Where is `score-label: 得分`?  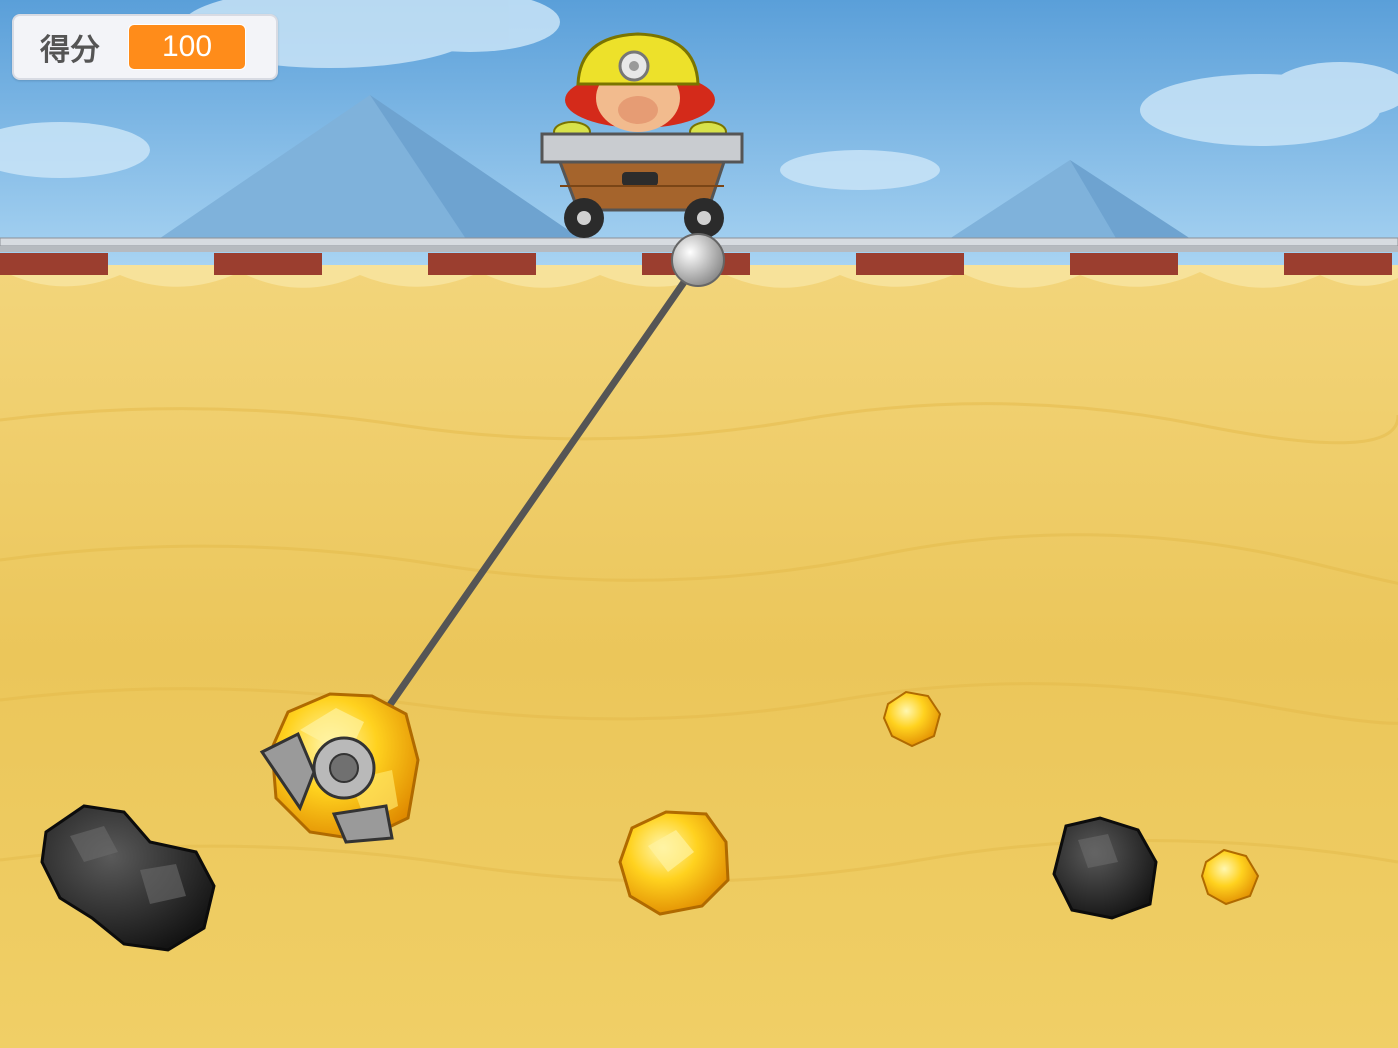 score-label: 得分 is located at coordinates (70, 50).